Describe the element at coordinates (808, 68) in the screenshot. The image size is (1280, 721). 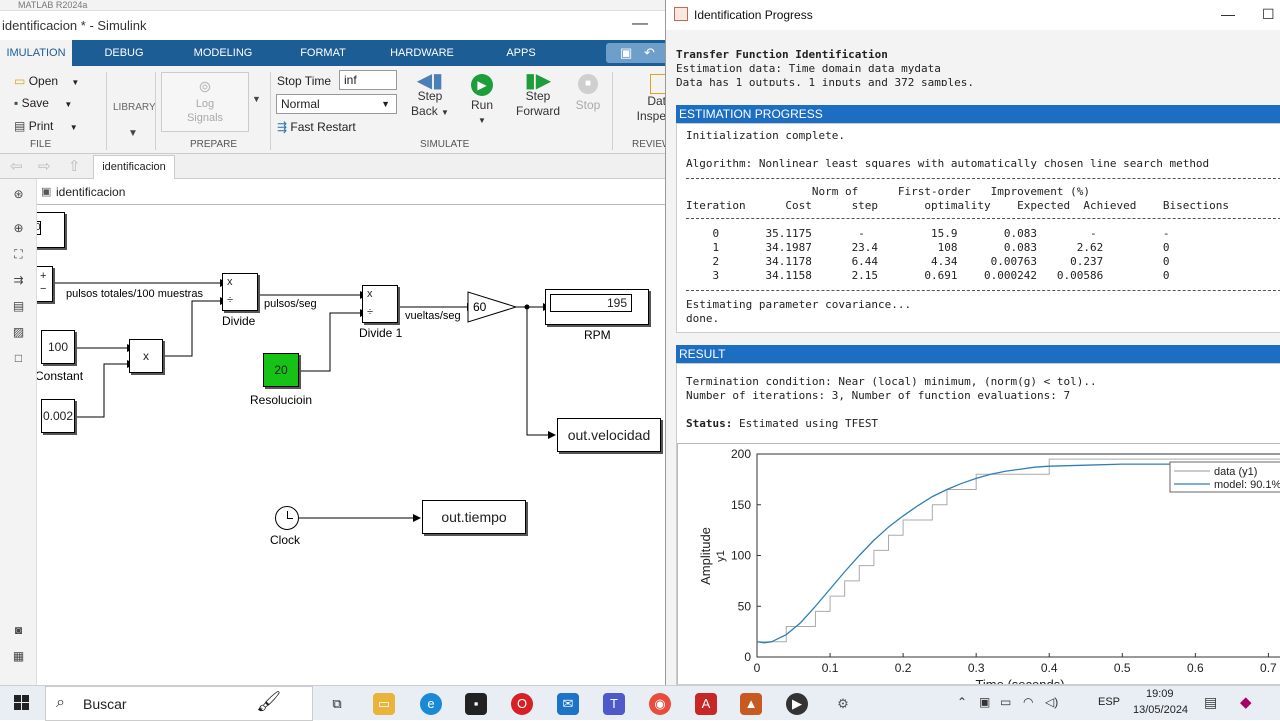
I see `summary-data-line: Estimation data: Time domain data mydata` at that location.